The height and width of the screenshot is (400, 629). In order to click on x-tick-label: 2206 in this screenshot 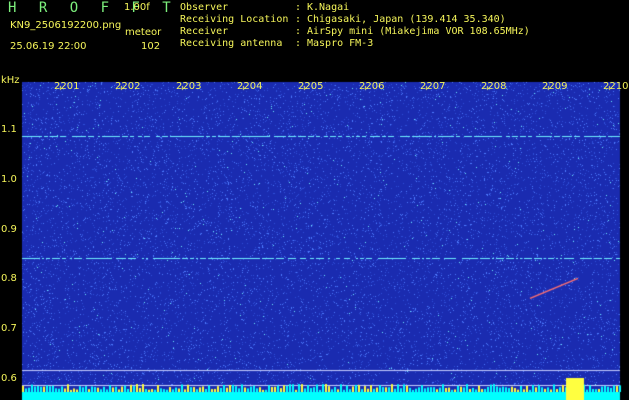, I will do `click(372, 86)`.